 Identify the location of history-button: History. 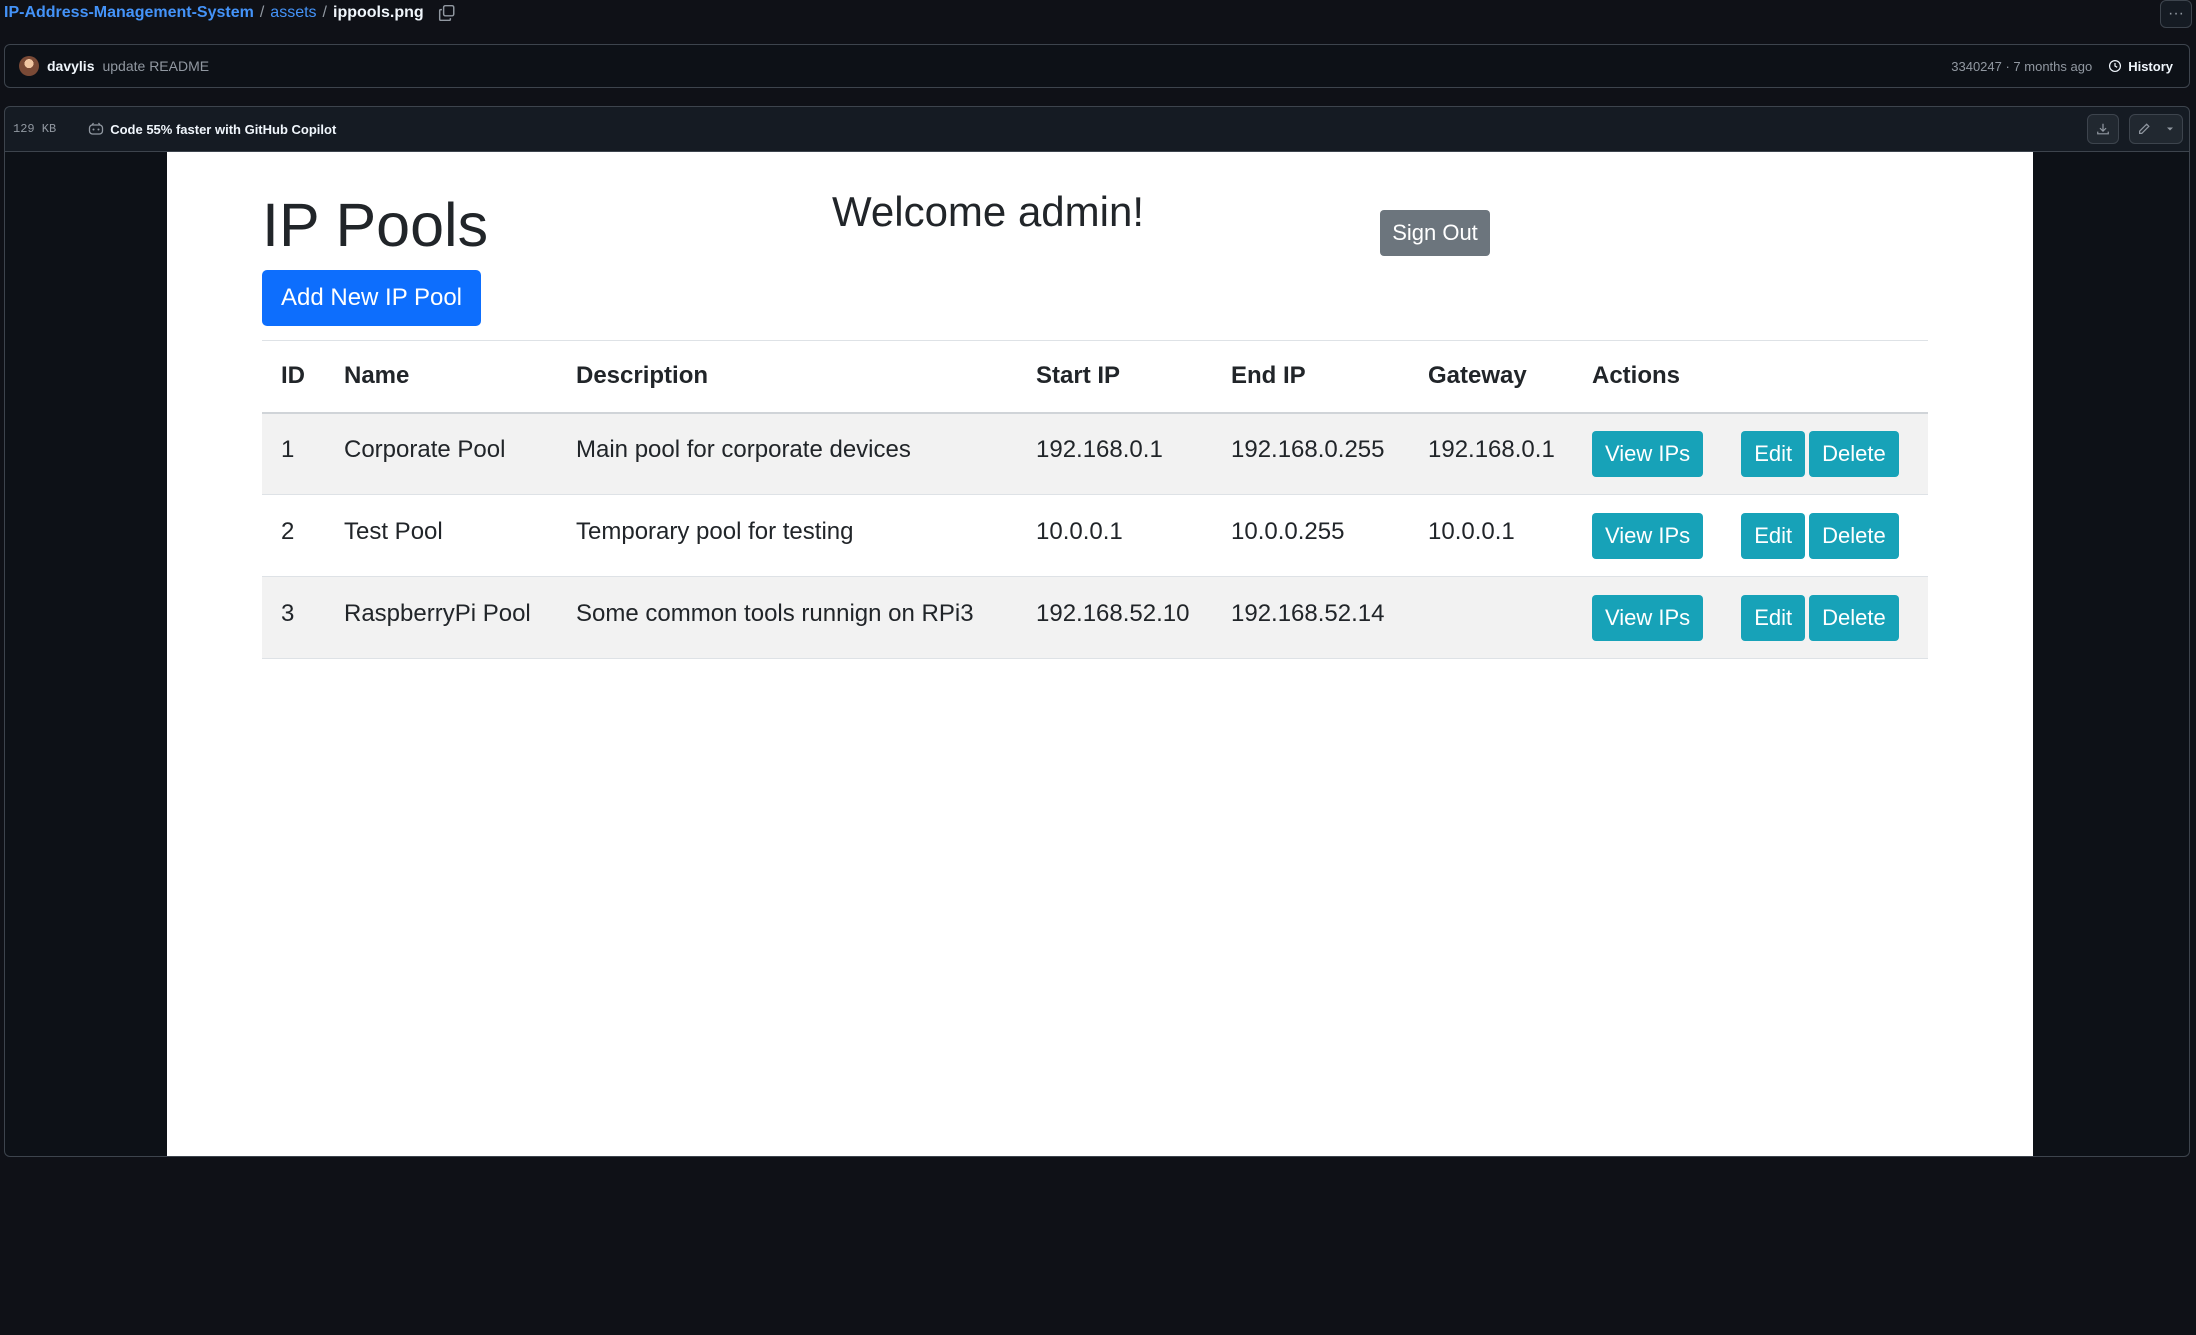
(2140, 66).